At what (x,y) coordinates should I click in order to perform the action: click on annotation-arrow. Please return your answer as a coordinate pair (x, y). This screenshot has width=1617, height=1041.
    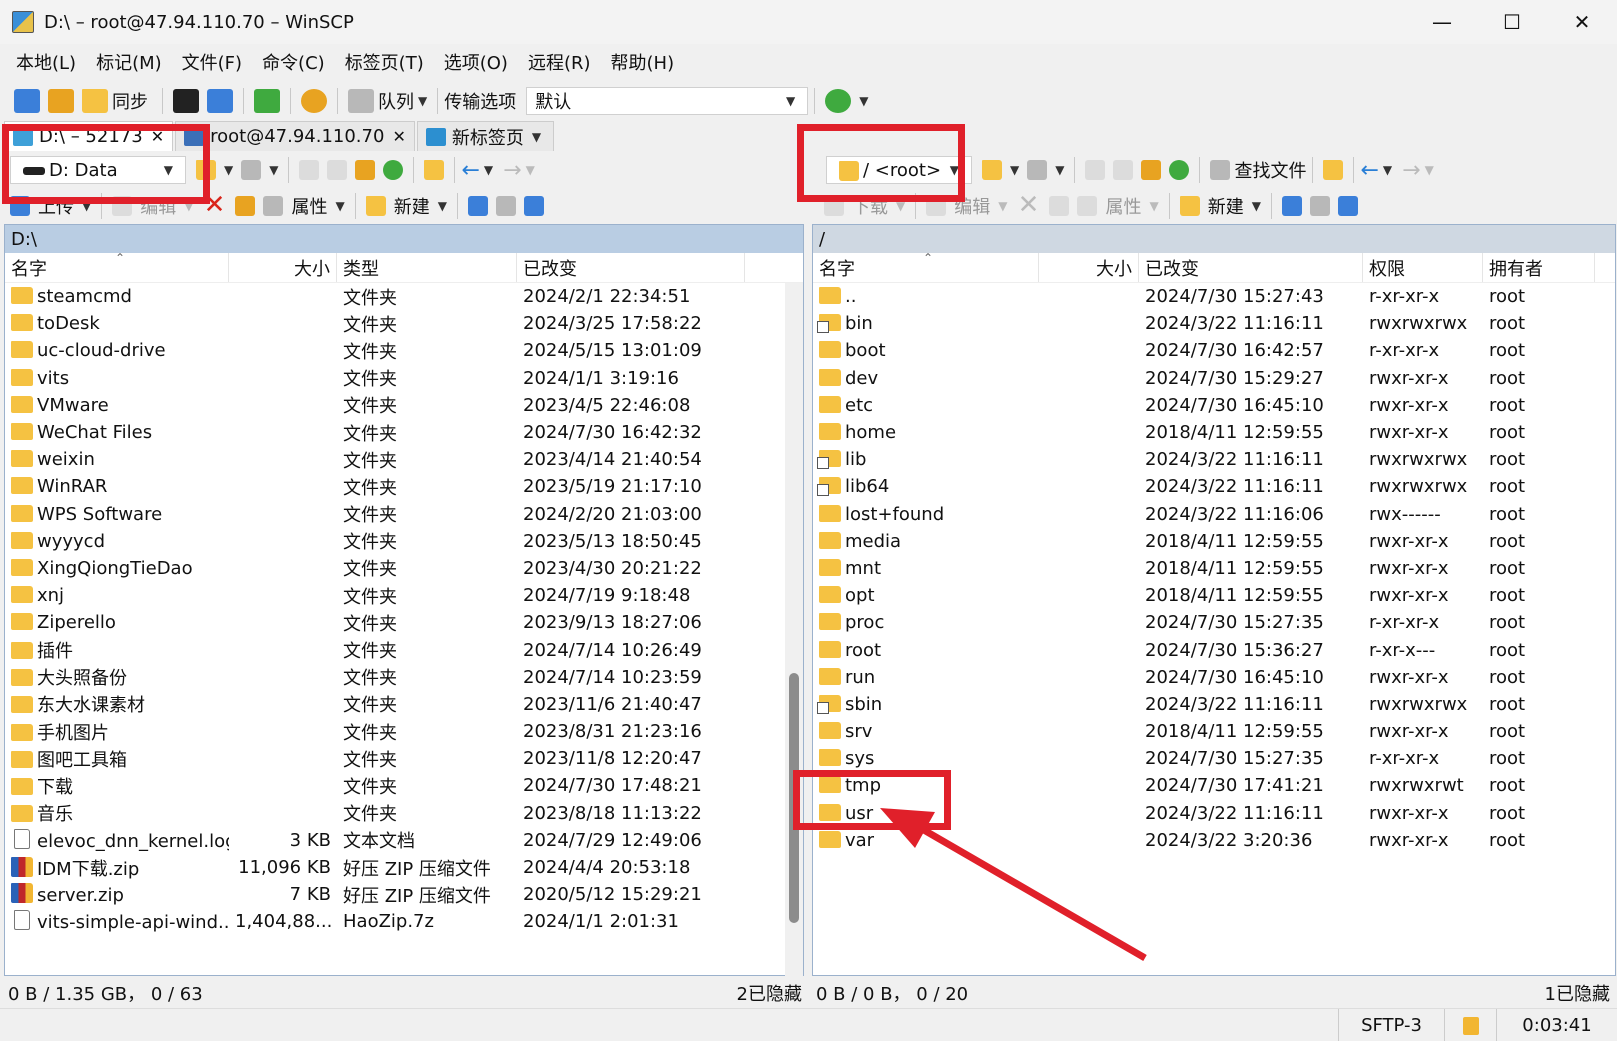
    Looking at the image, I should click on (1013, 885).